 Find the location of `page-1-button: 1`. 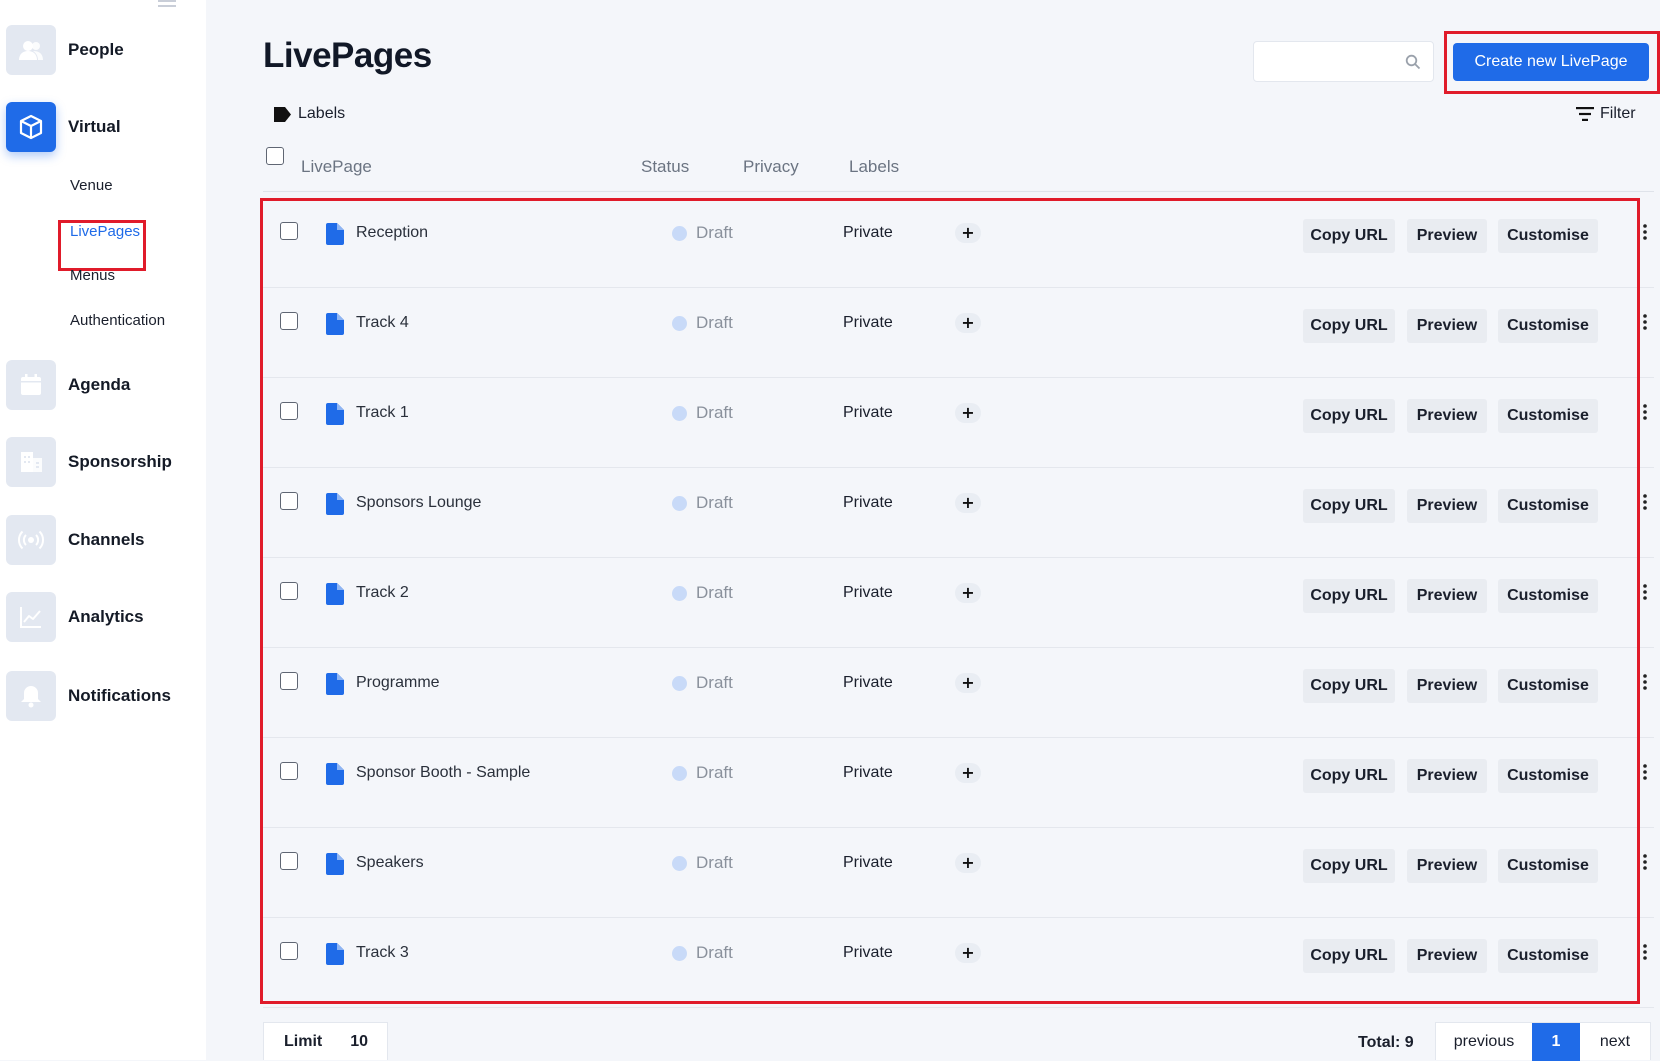

page-1-button: 1 is located at coordinates (1556, 1042).